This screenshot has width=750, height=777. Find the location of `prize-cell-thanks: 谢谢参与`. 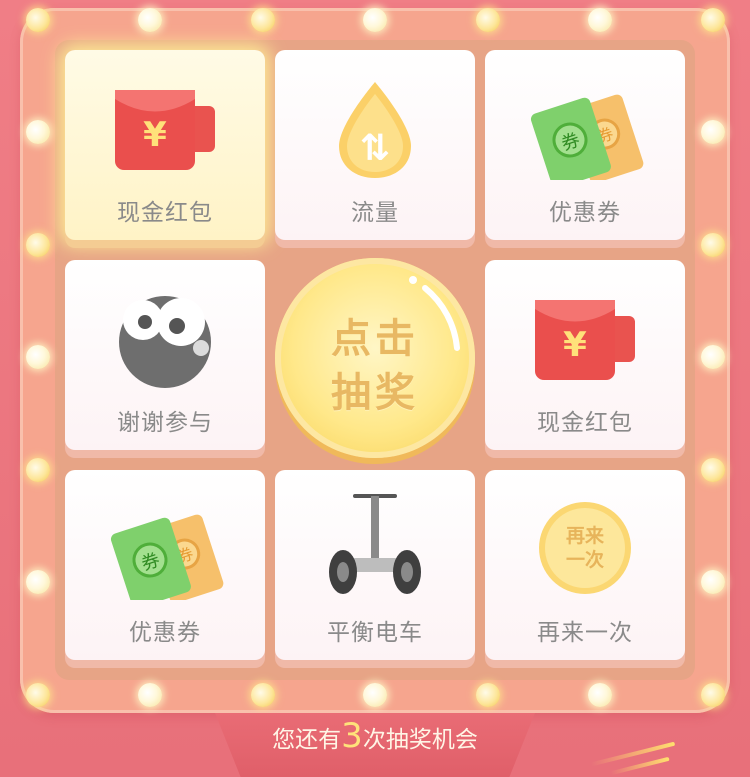

prize-cell-thanks: 谢谢参与 is located at coordinates (165, 355).